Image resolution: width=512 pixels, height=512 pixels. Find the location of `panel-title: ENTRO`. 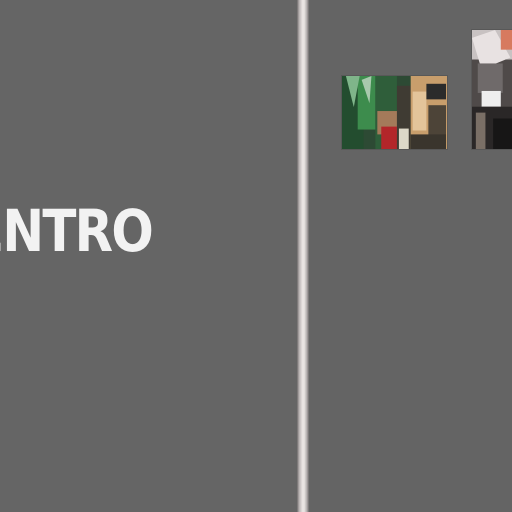

panel-title: ENTRO is located at coordinates (77, 231).